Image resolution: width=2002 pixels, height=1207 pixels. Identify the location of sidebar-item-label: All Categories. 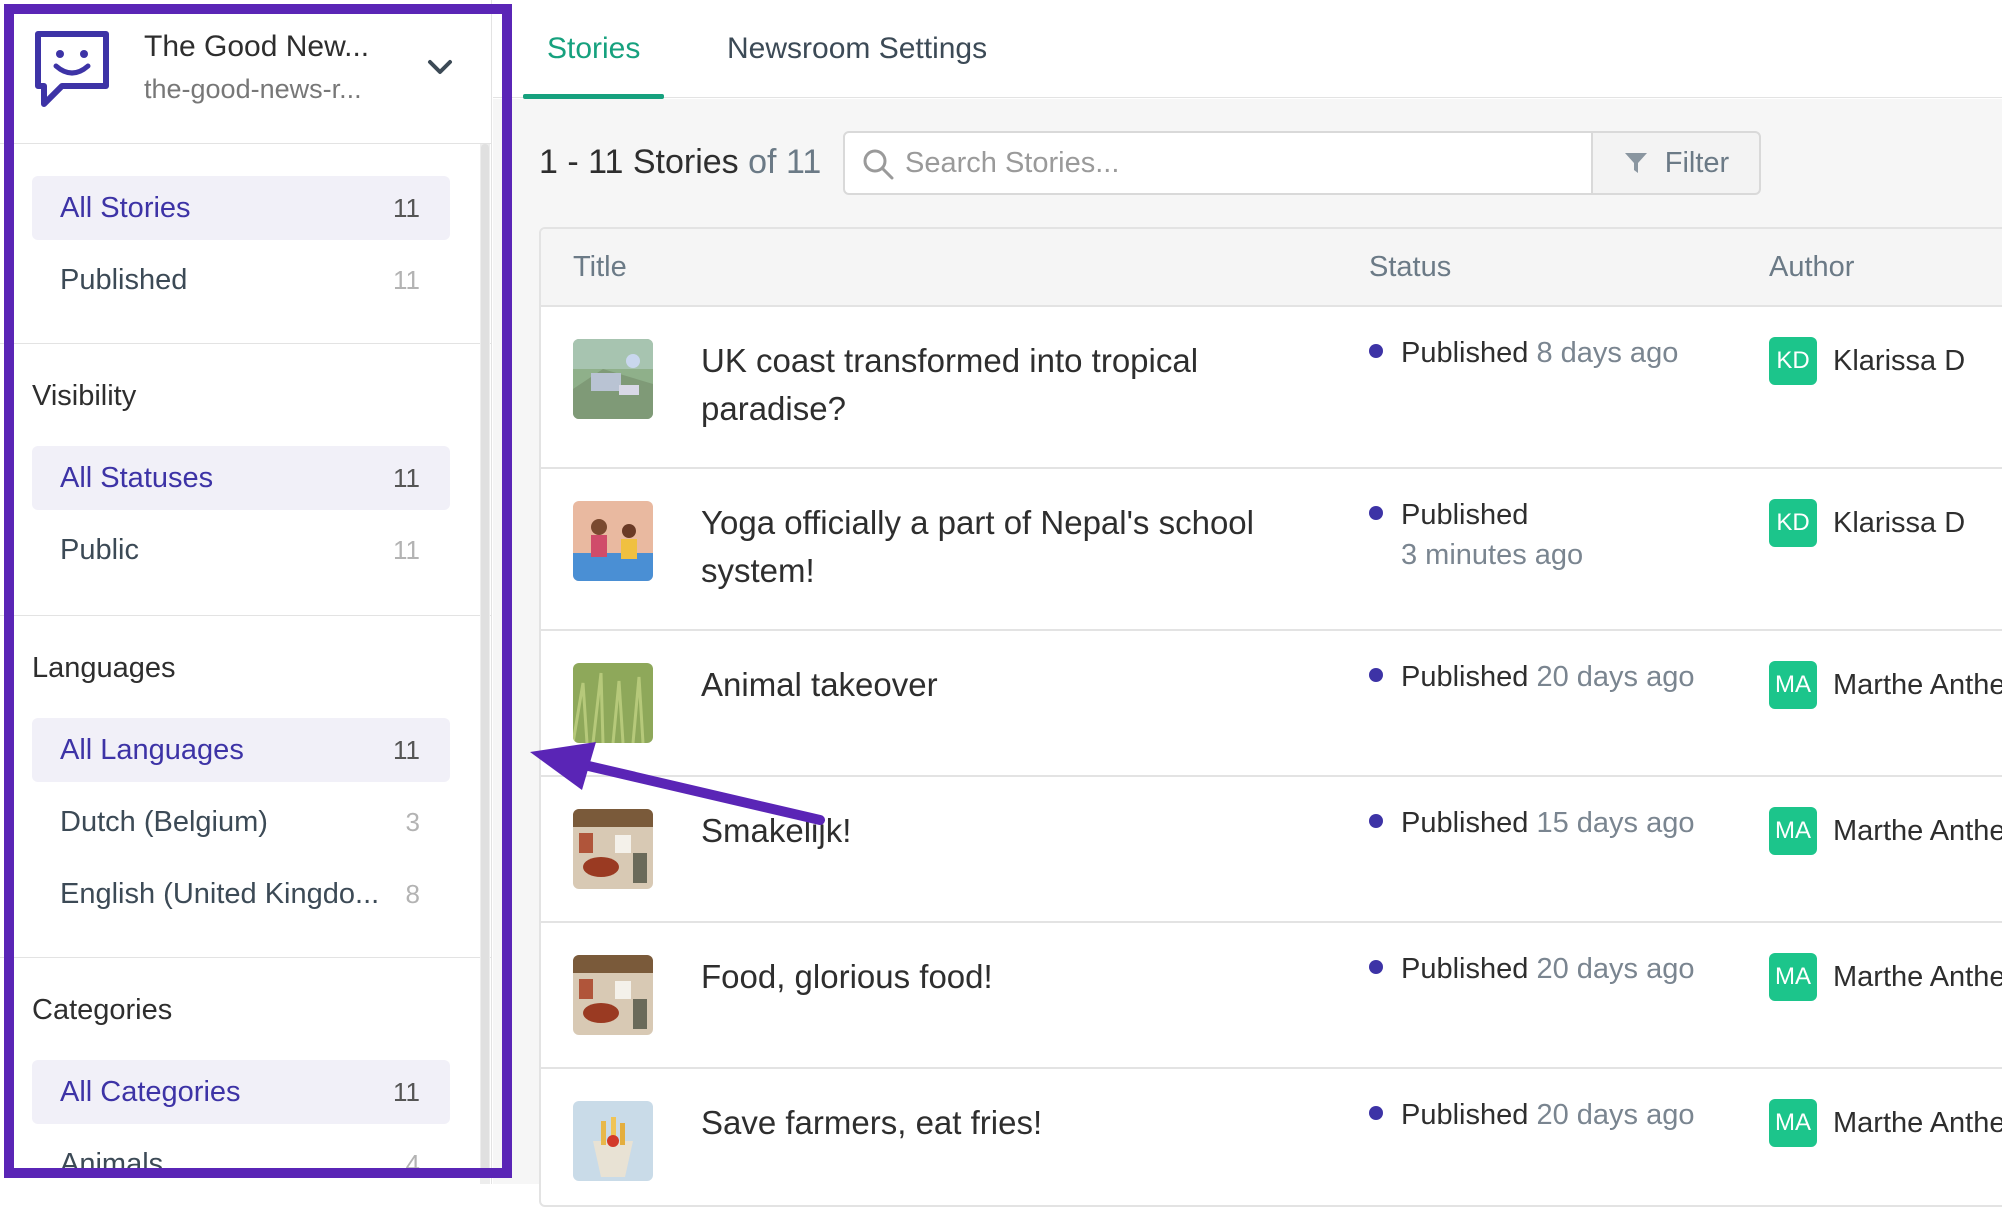
(150, 1091).